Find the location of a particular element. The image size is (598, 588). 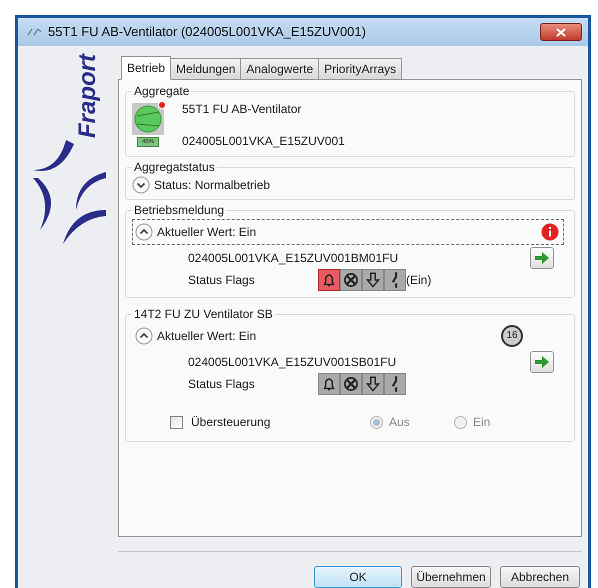

window-title: 55T1 FU AB-Ventilator (024005L001VKA_E15ZUV001) is located at coordinates (207, 32).